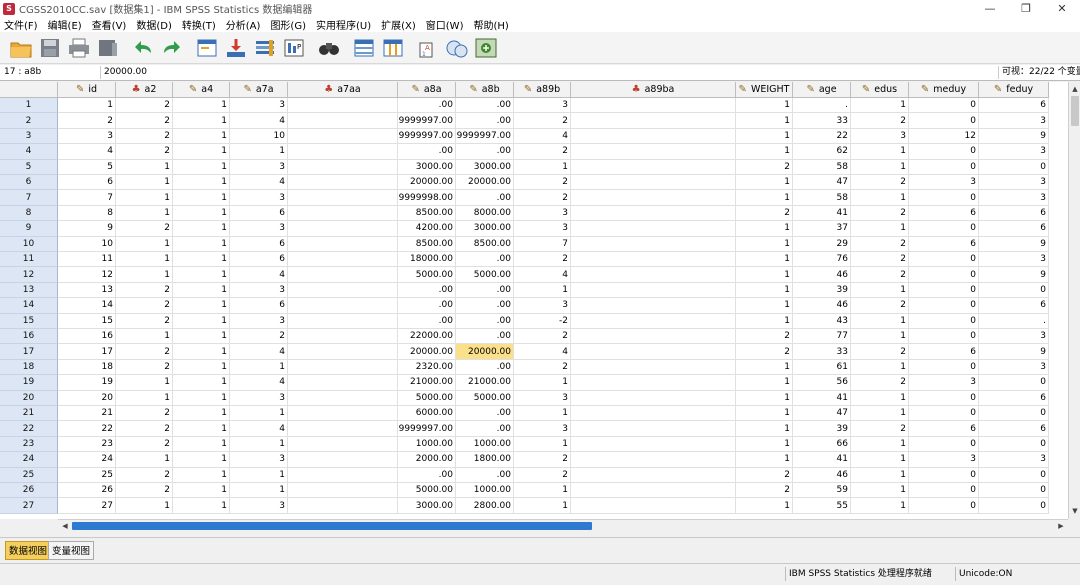 The width and height of the screenshot is (1080, 585). Describe the element at coordinates (545, 72) in the screenshot. I see `cell-value-input: 20000.00` at that location.